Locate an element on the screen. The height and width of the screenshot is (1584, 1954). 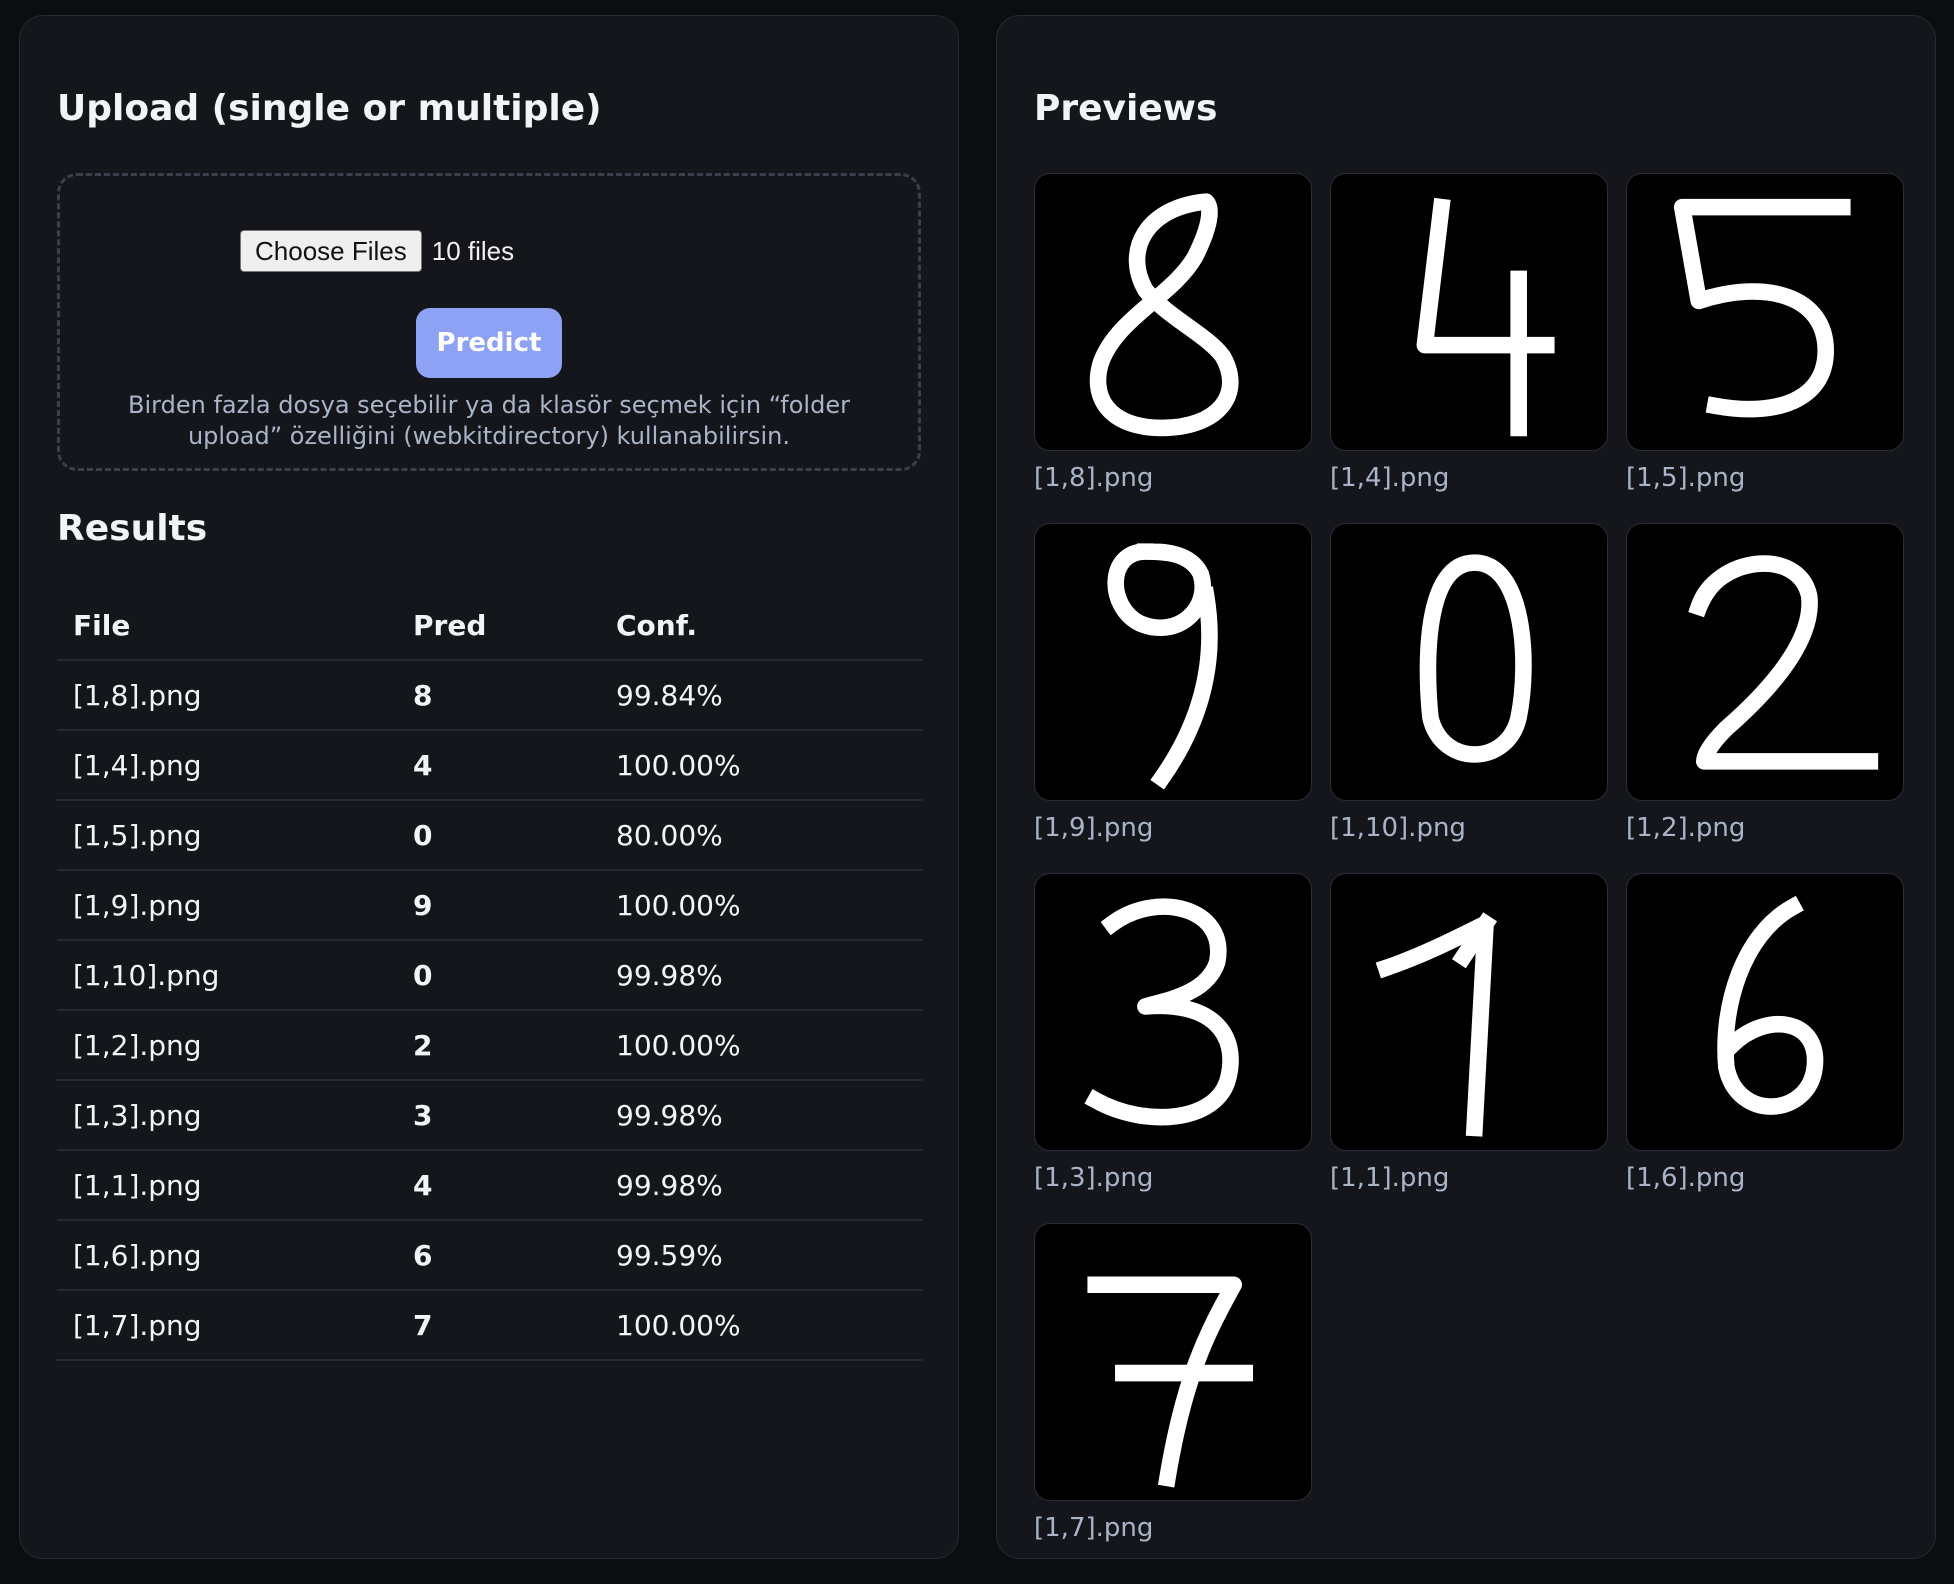
table-row: [1,4].png 4 100.00% is located at coordinates (490, 765).